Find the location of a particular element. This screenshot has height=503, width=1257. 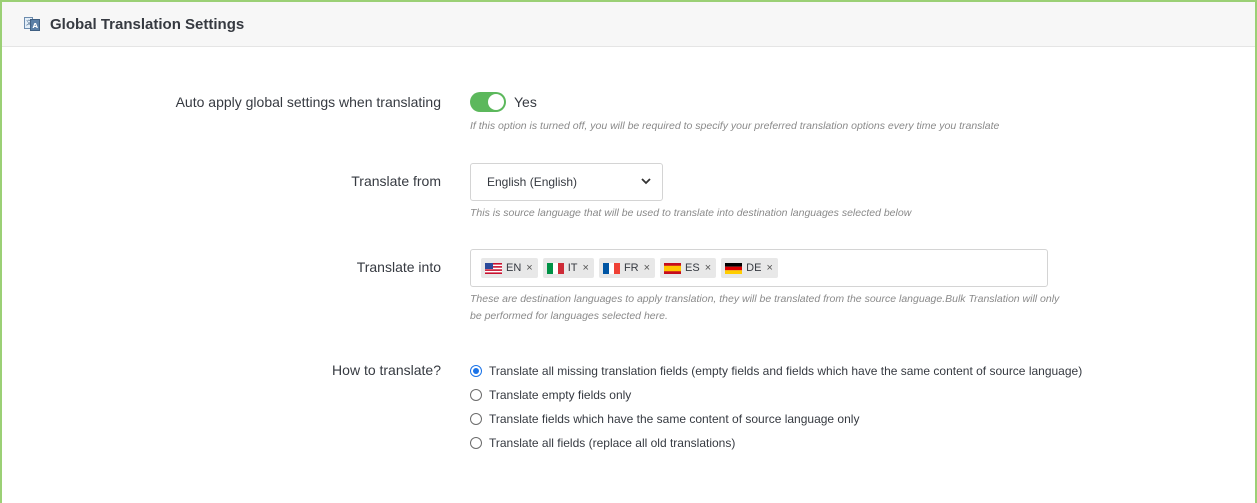

language-tag-it: IT × is located at coordinates (568, 268).